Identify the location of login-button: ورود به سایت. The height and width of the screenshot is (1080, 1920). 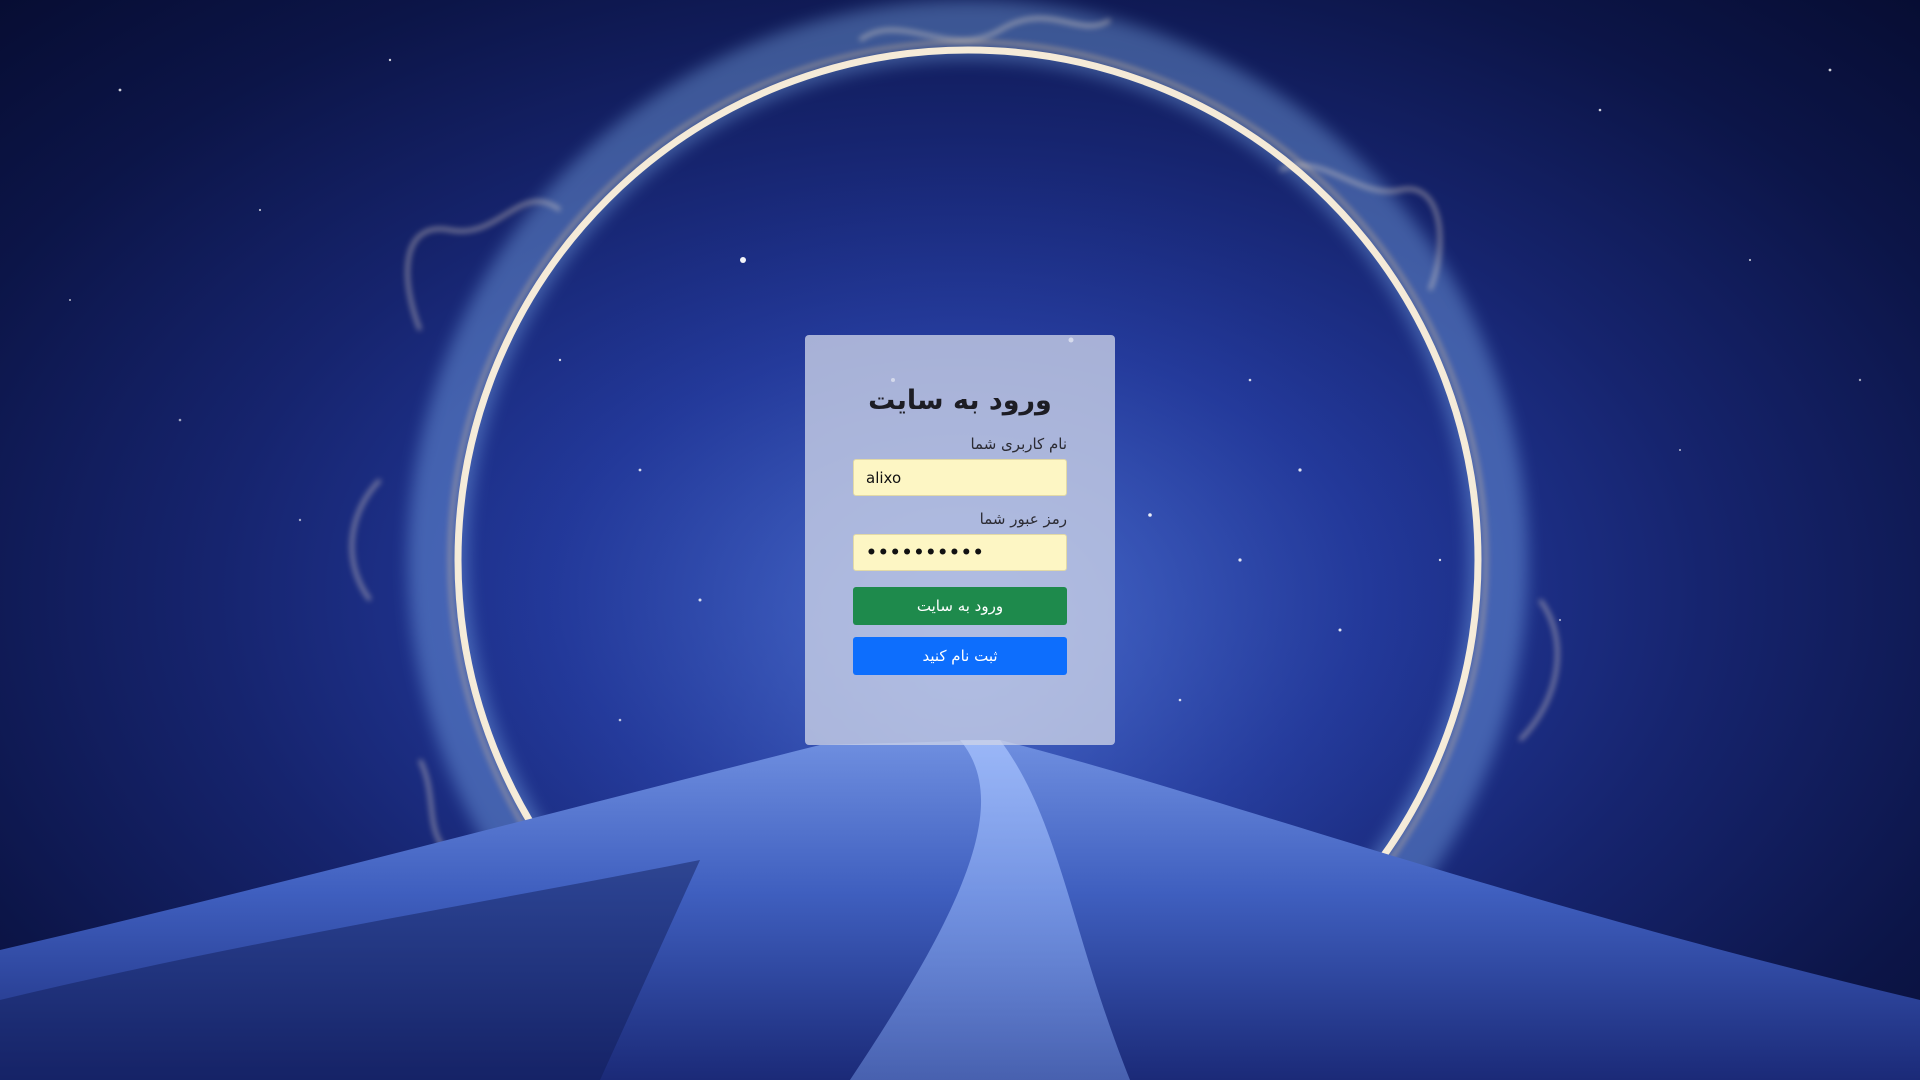
(960, 606).